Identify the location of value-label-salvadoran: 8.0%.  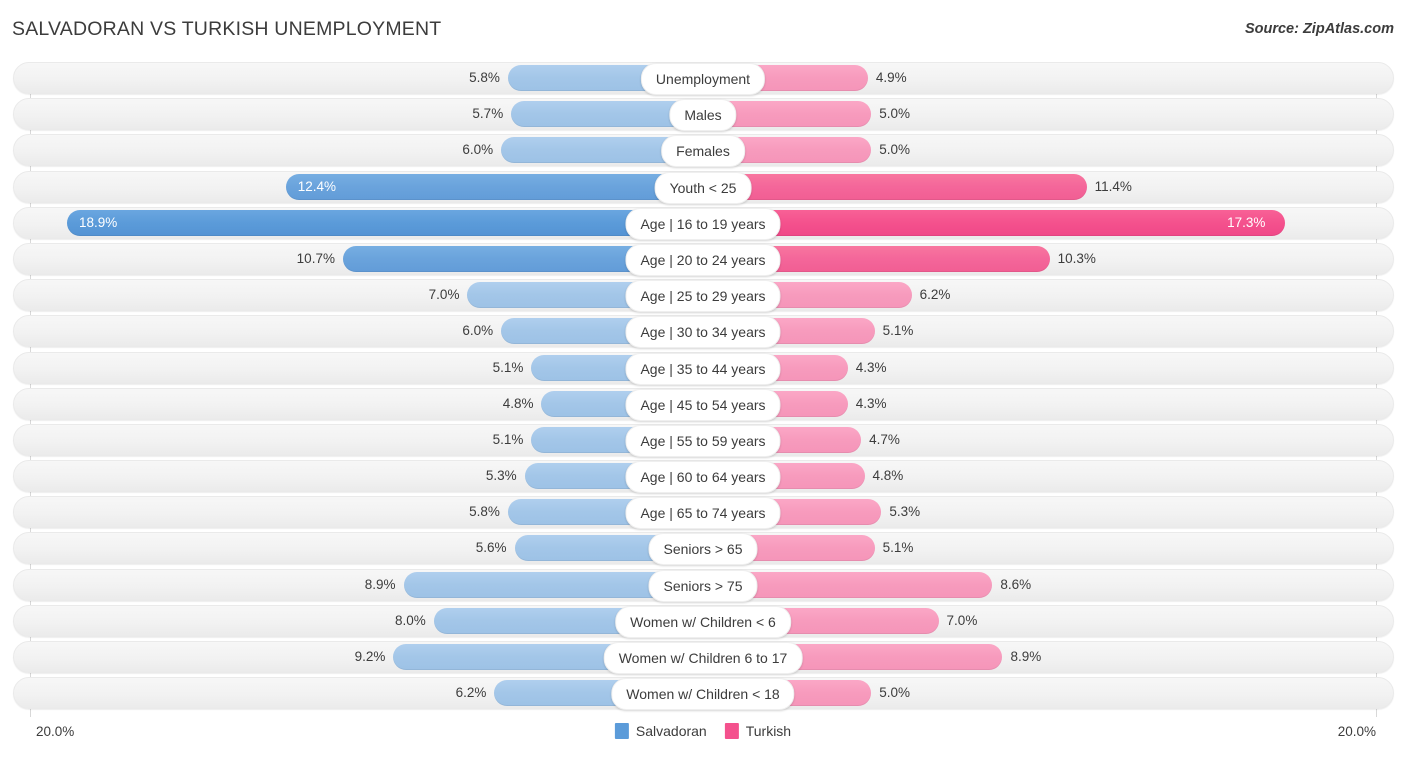
(410, 620).